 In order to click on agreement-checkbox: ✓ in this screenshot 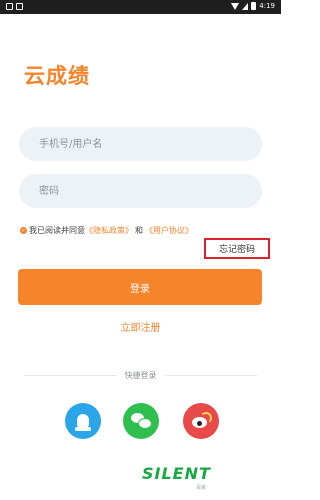, I will do `click(23, 230)`.